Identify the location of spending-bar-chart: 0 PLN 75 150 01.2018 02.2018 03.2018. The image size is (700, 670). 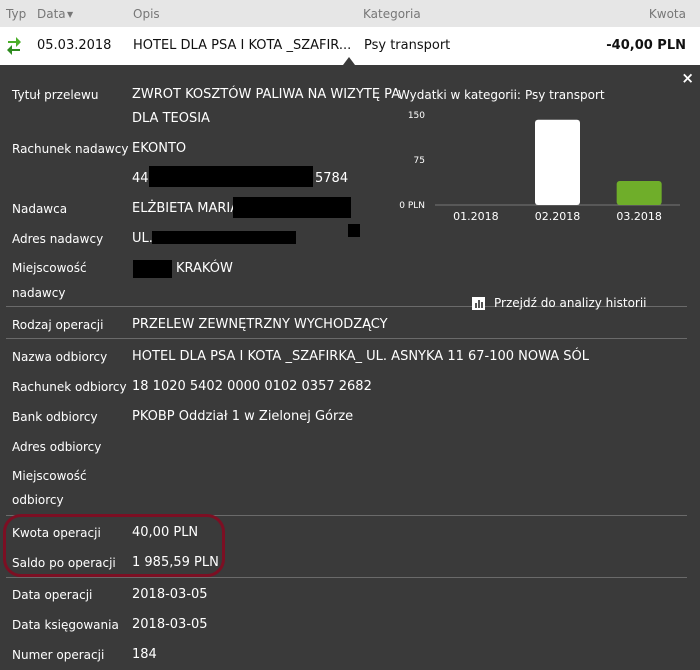
(539, 167).